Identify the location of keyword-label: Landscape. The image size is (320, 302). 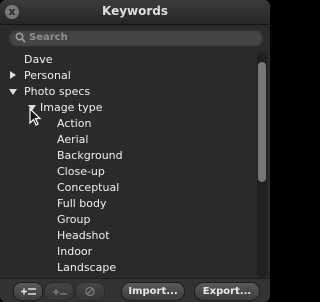
(87, 267).